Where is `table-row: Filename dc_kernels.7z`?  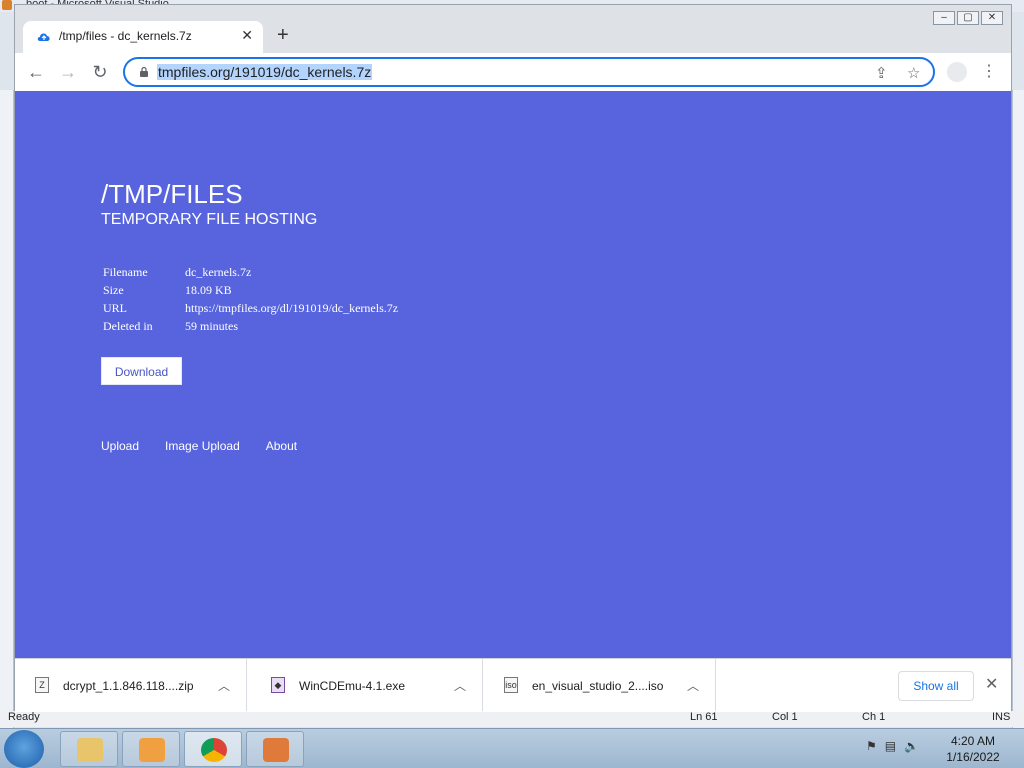 table-row: Filename dc_kernels.7z is located at coordinates (250, 274).